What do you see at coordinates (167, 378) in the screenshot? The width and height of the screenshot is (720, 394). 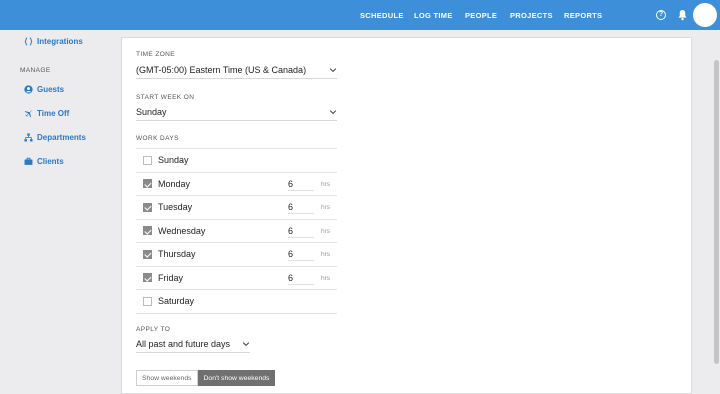 I see `show-weekends-button: Show weekends` at bounding box center [167, 378].